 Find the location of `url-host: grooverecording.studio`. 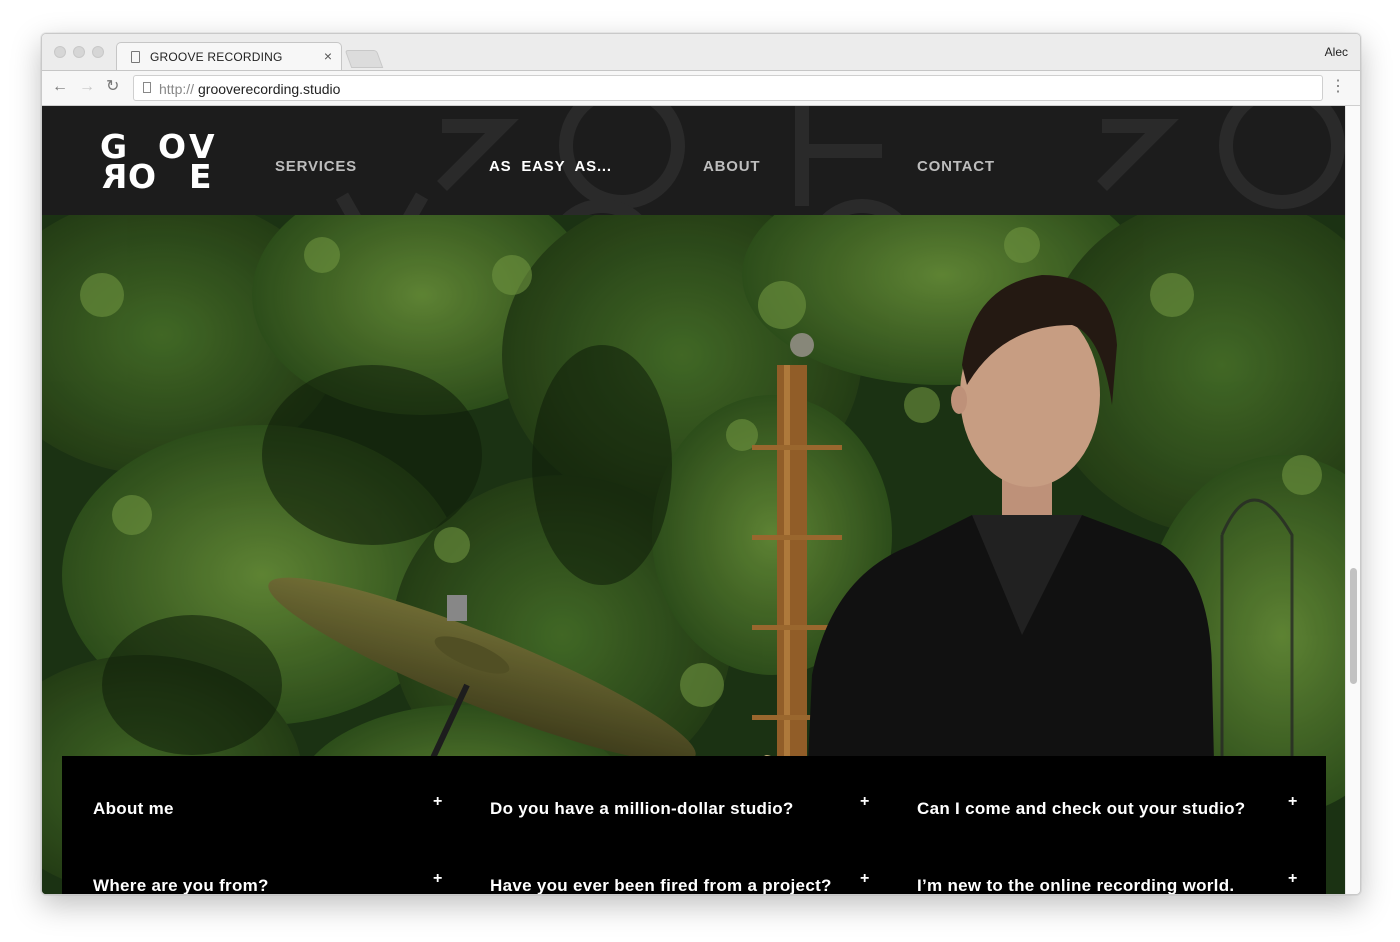

url-host: grooverecording.studio is located at coordinates (269, 89).